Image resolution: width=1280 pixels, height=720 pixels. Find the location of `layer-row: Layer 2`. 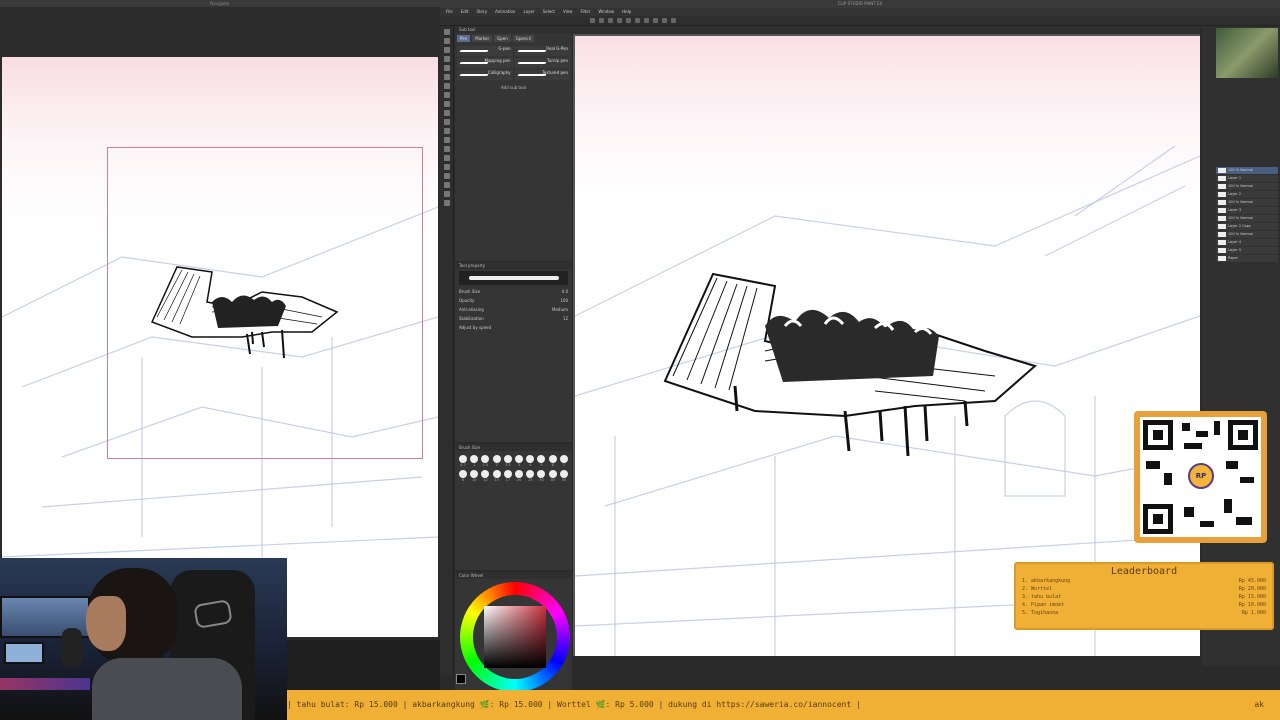

layer-row: Layer 2 is located at coordinates (1247, 194).